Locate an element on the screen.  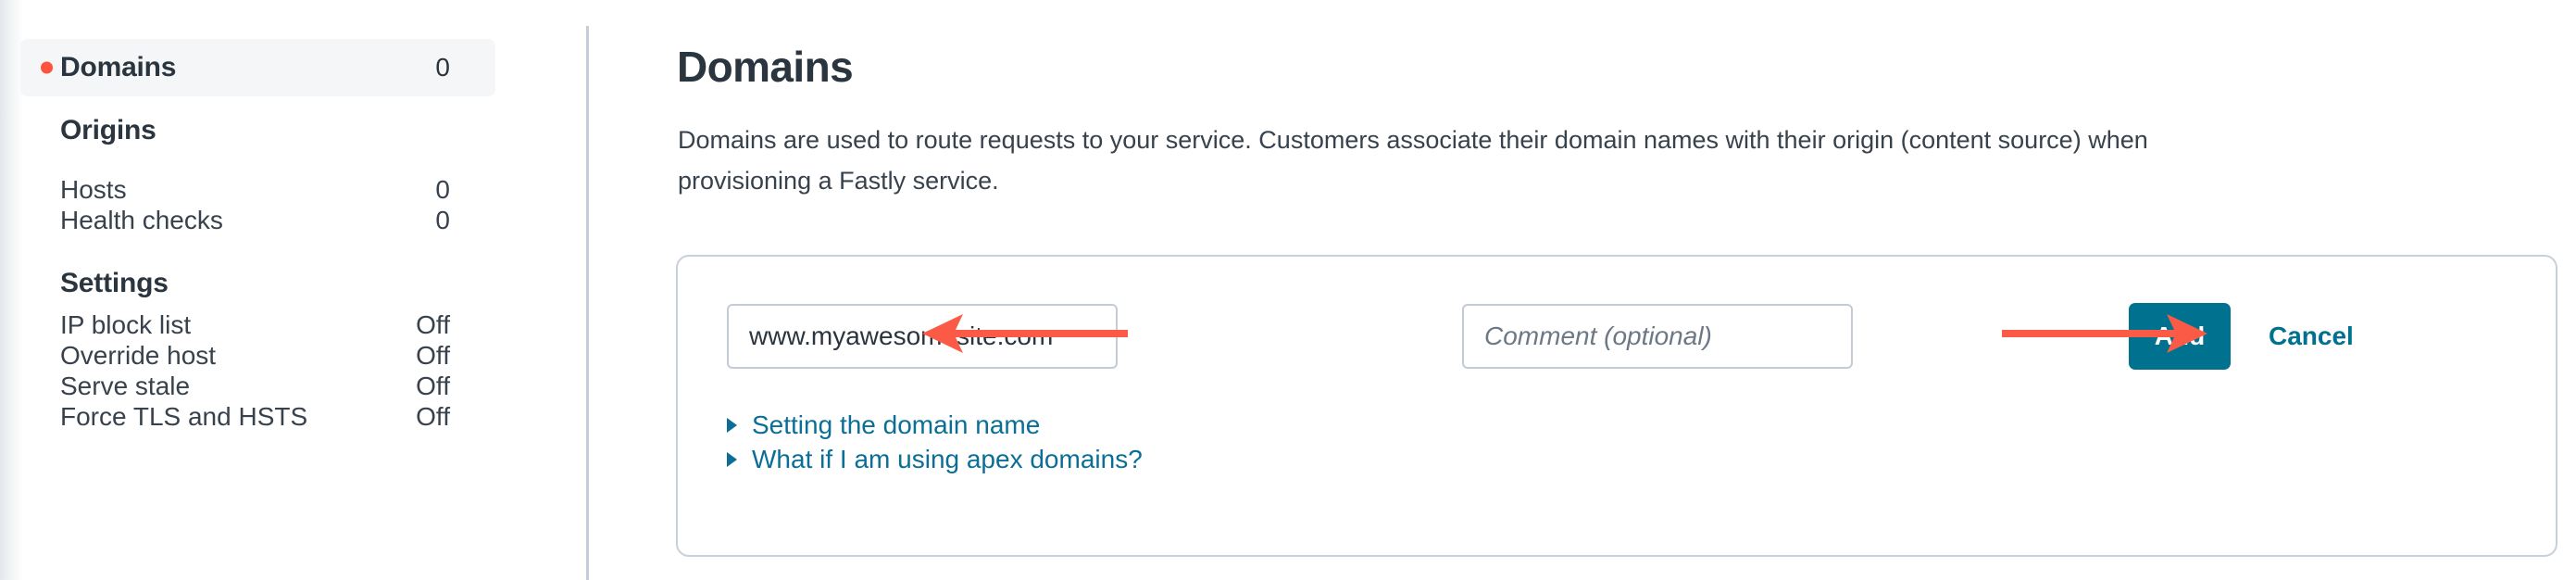
disclosure-setting-the-domain-name-label: Setting the domain name is located at coordinates (896, 425).